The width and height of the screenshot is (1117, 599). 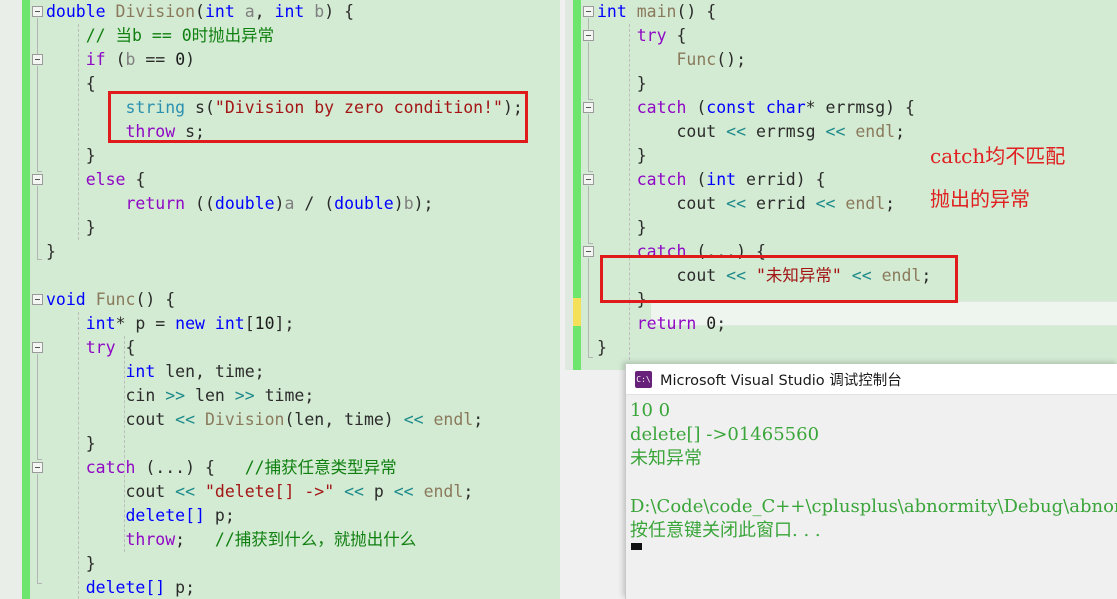 I want to click on console-title: Microsoft Visual Studio 调试控制台, so click(x=781, y=380).